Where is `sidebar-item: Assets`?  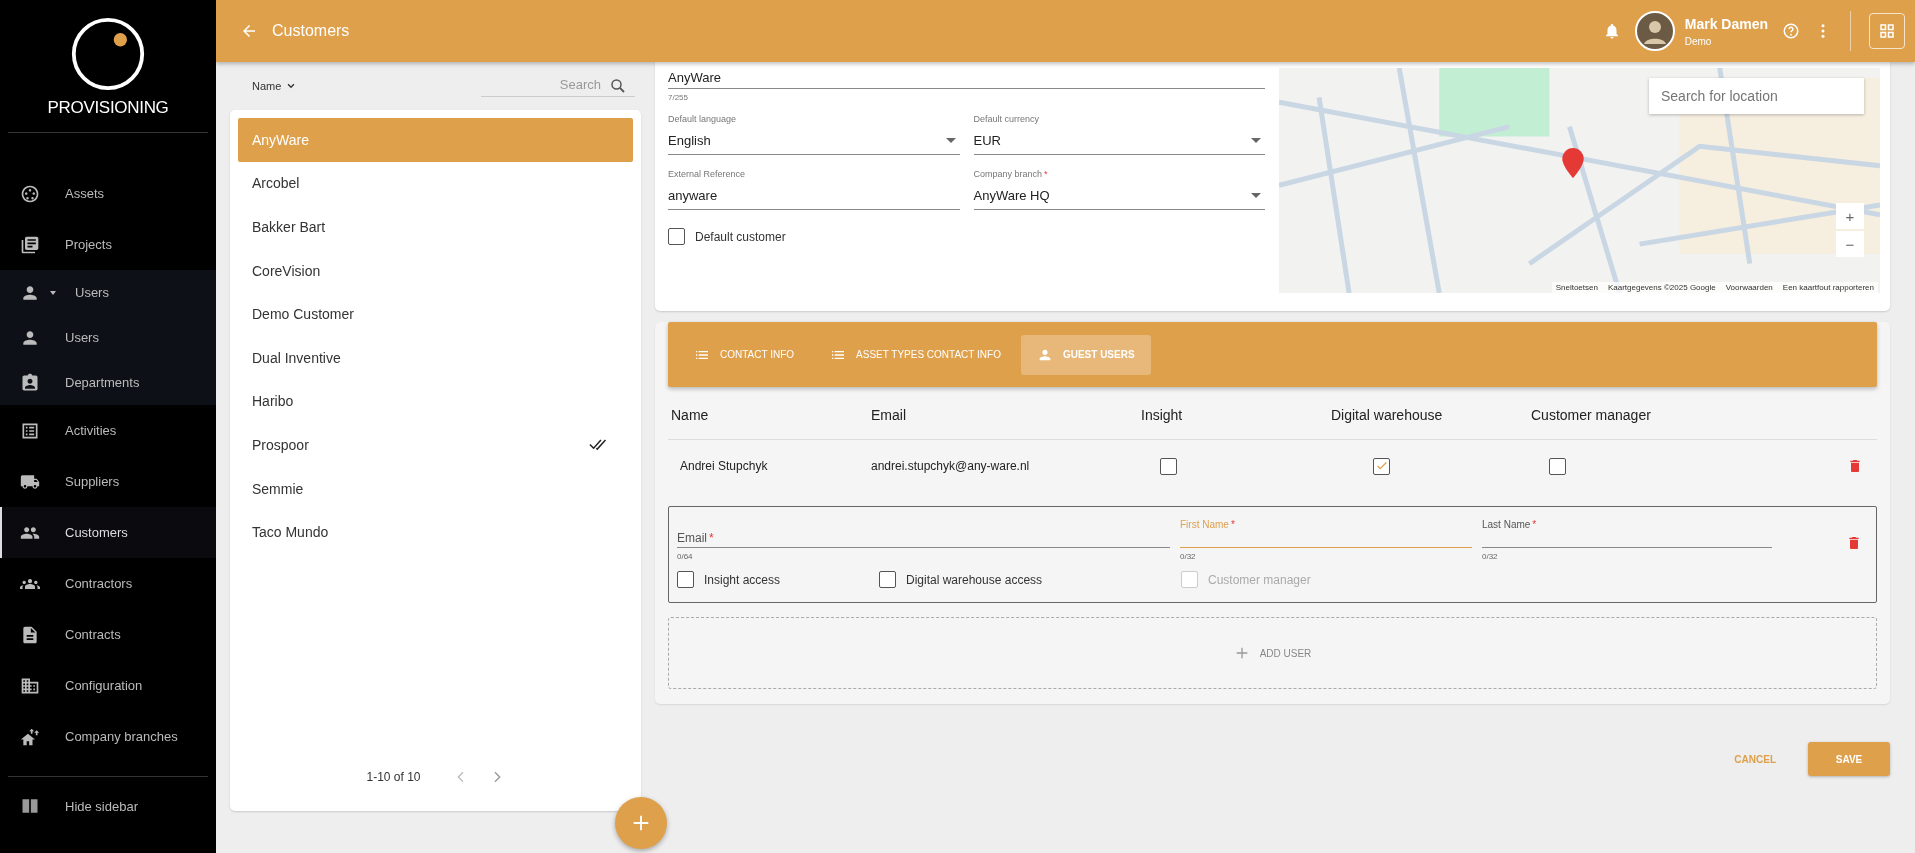 sidebar-item: Assets is located at coordinates (108, 193).